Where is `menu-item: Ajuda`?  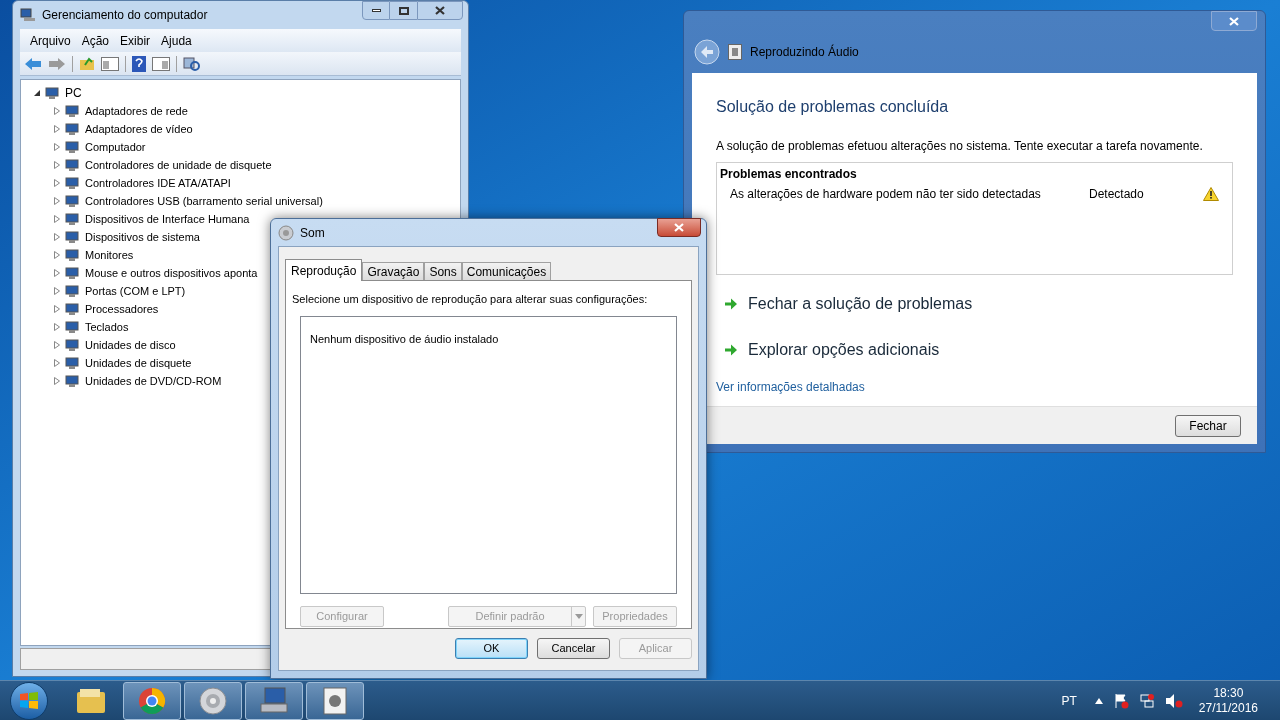 menu-item: Ajuda is located at coordinates (176, 40).